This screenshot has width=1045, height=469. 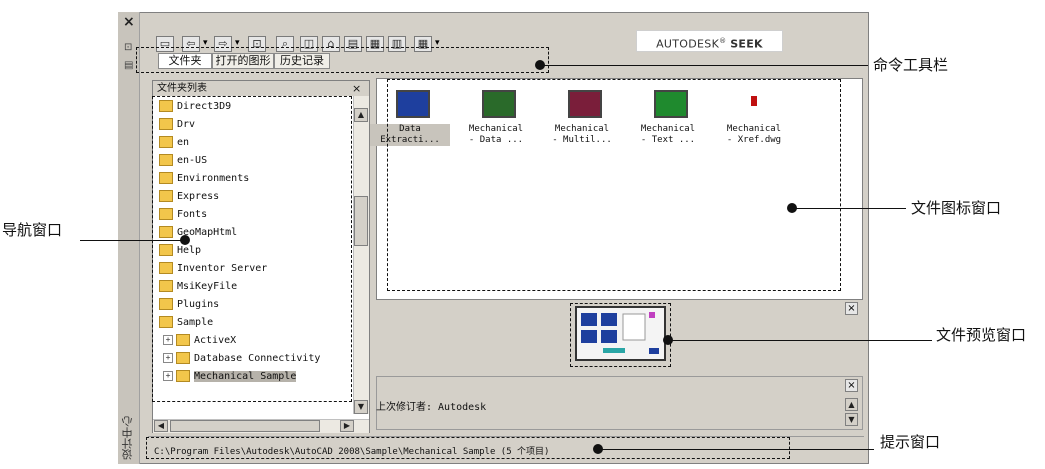 What do you see at coordinates (161, 426) in the screenshot?
I see `scroll-left-button: ◀` at bounding box center [161, 426].